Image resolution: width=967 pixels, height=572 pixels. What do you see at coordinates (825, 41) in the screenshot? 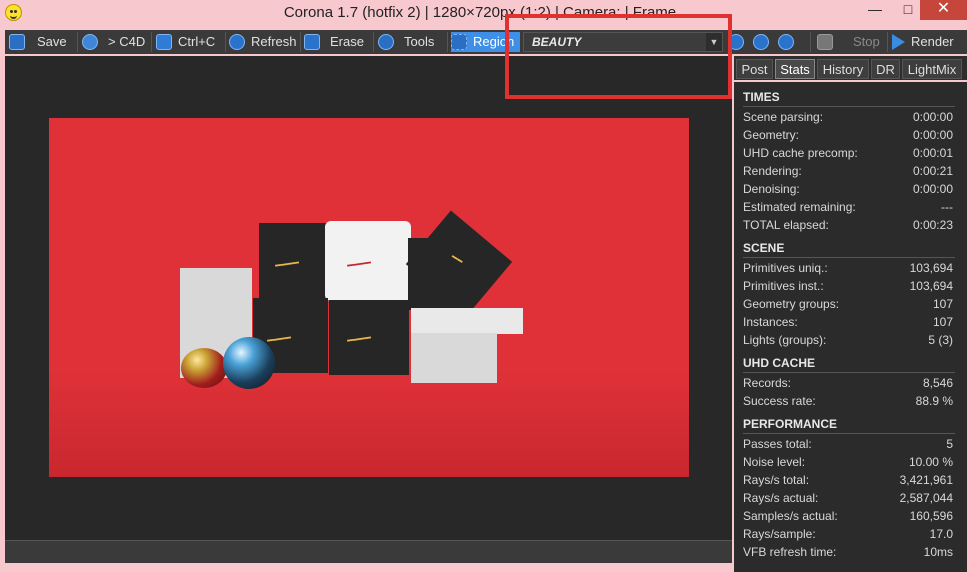
I see `stop-square-icon` at bounding box center [825, 41].